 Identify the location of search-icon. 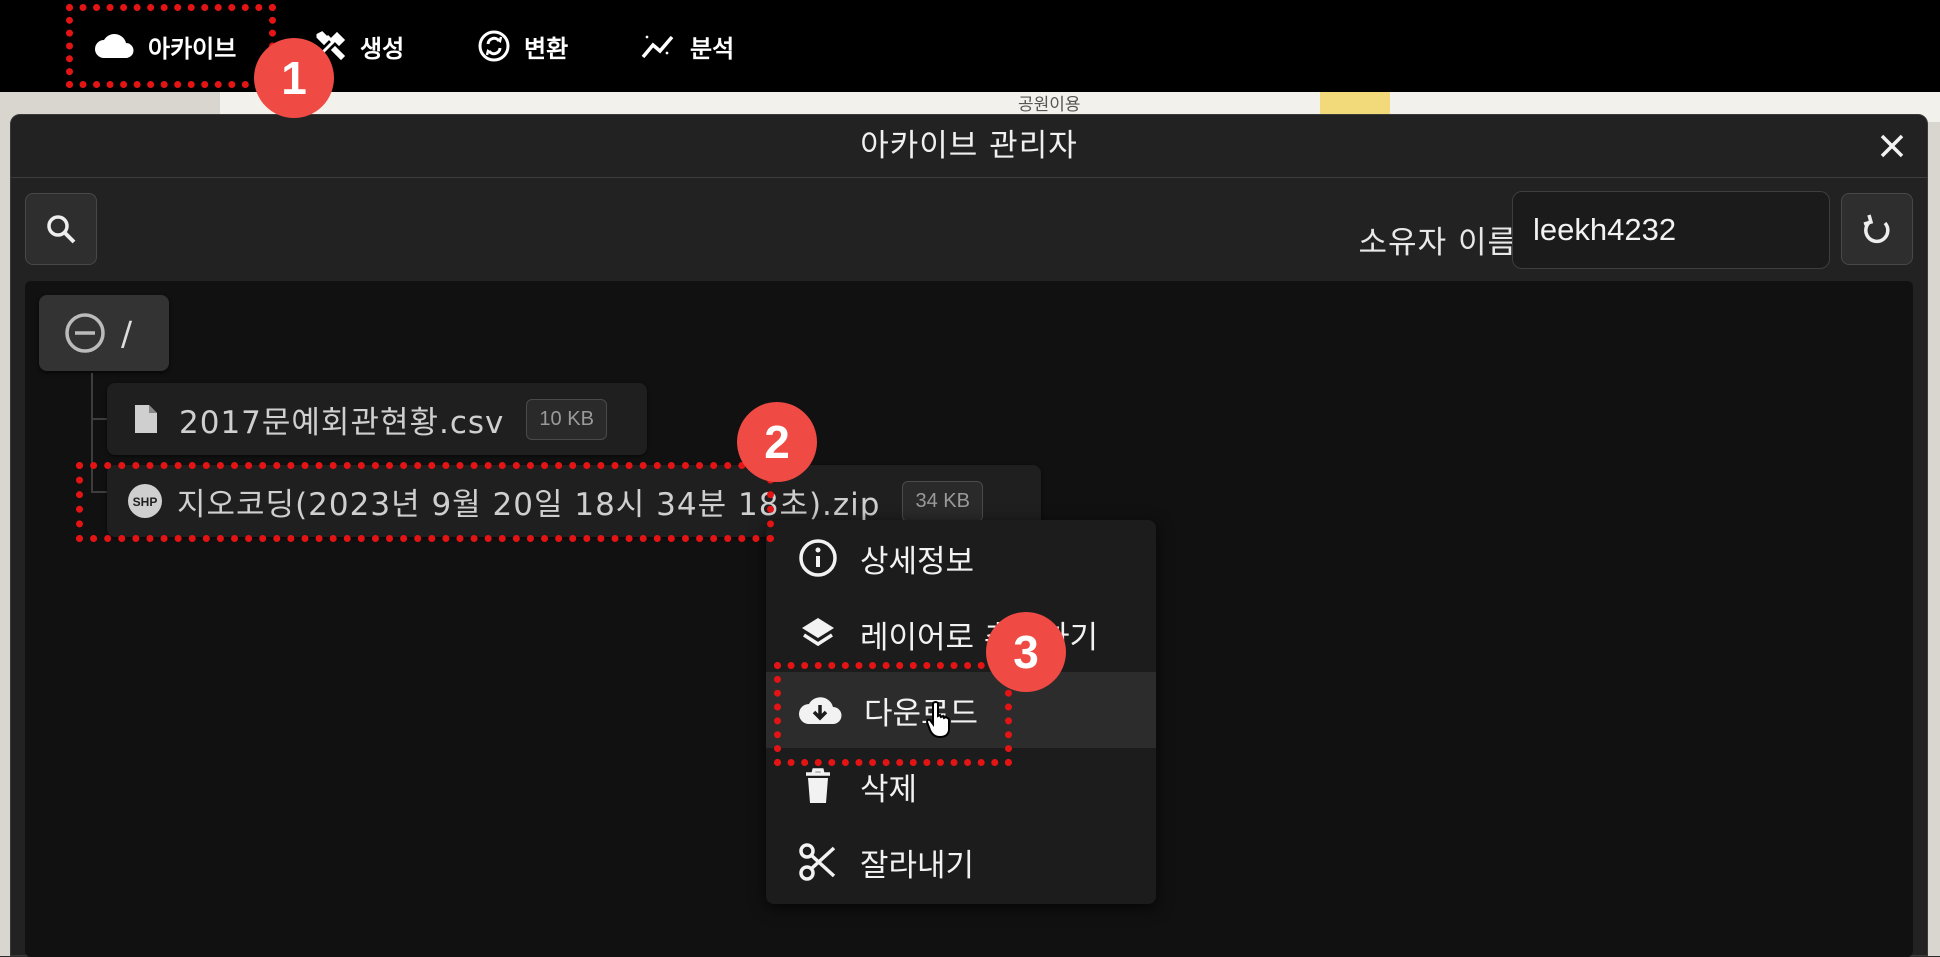
(61, 229).